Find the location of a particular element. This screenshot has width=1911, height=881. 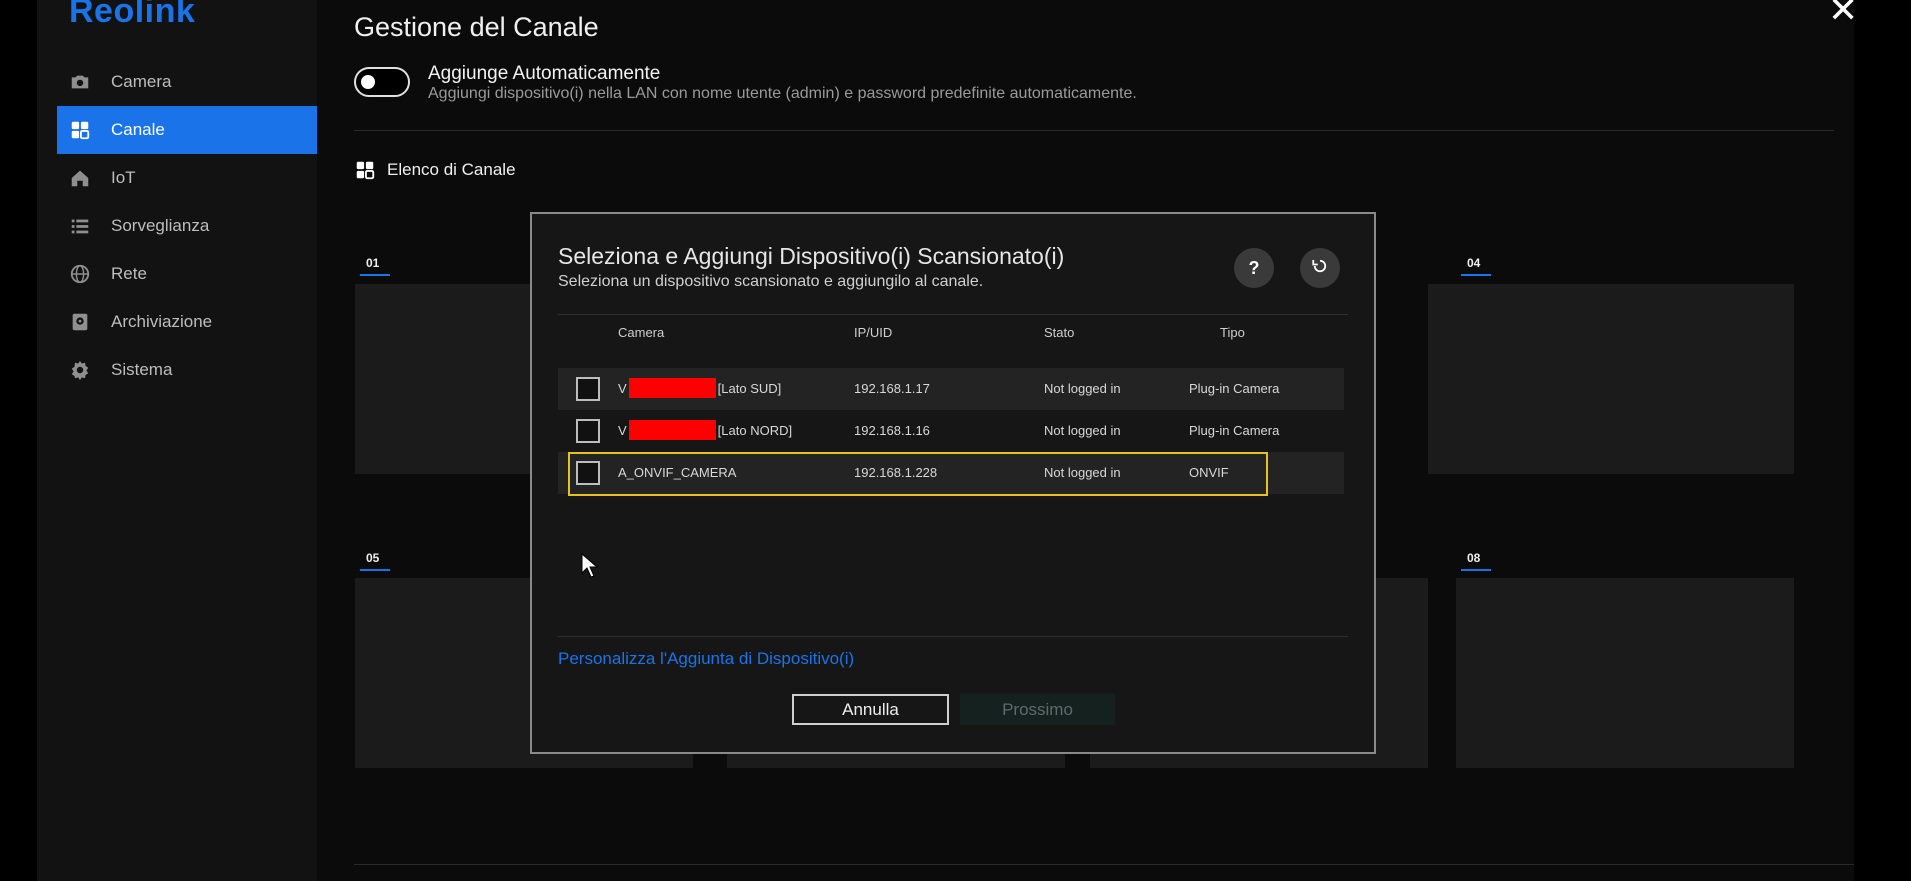

channel-number: 04 is located at coordinates (1476, 266).